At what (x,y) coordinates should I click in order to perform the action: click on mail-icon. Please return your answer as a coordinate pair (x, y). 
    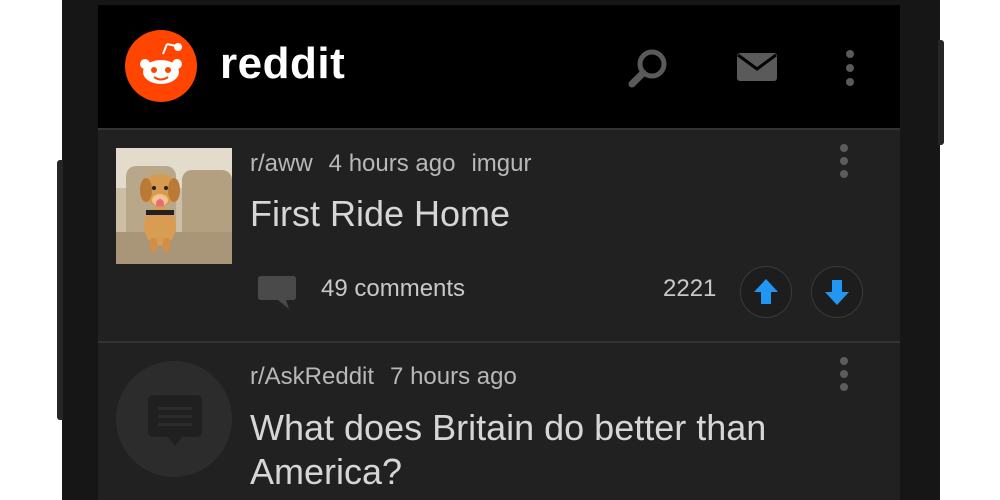
    Looking at the image, I should click on (757, 69).